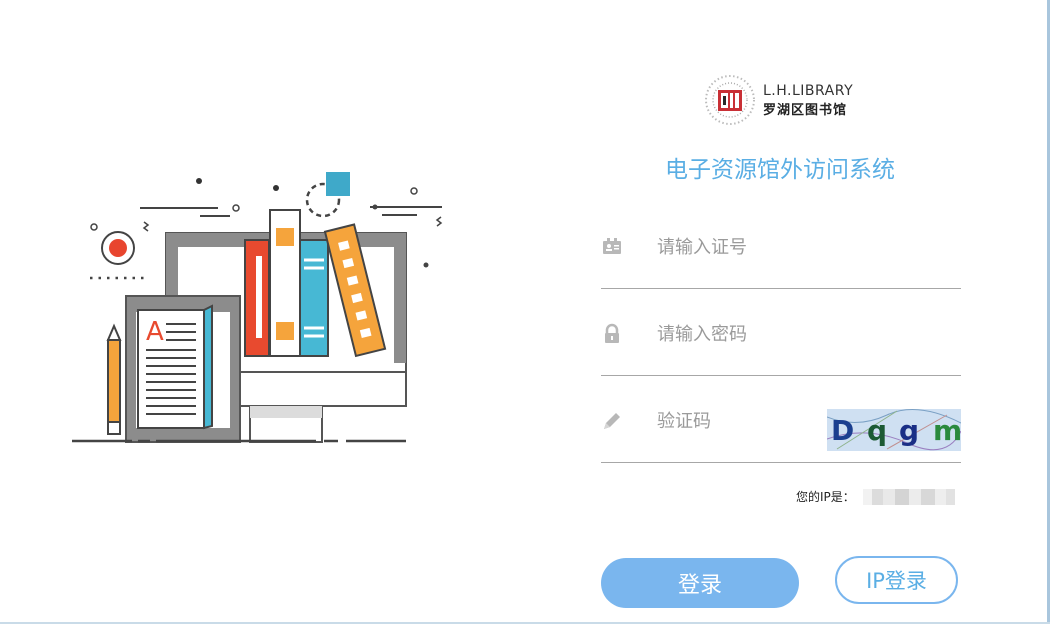 The width and height of the screenshot is (1050, 624). I want to click on svg-text: m, so click(947, 430).